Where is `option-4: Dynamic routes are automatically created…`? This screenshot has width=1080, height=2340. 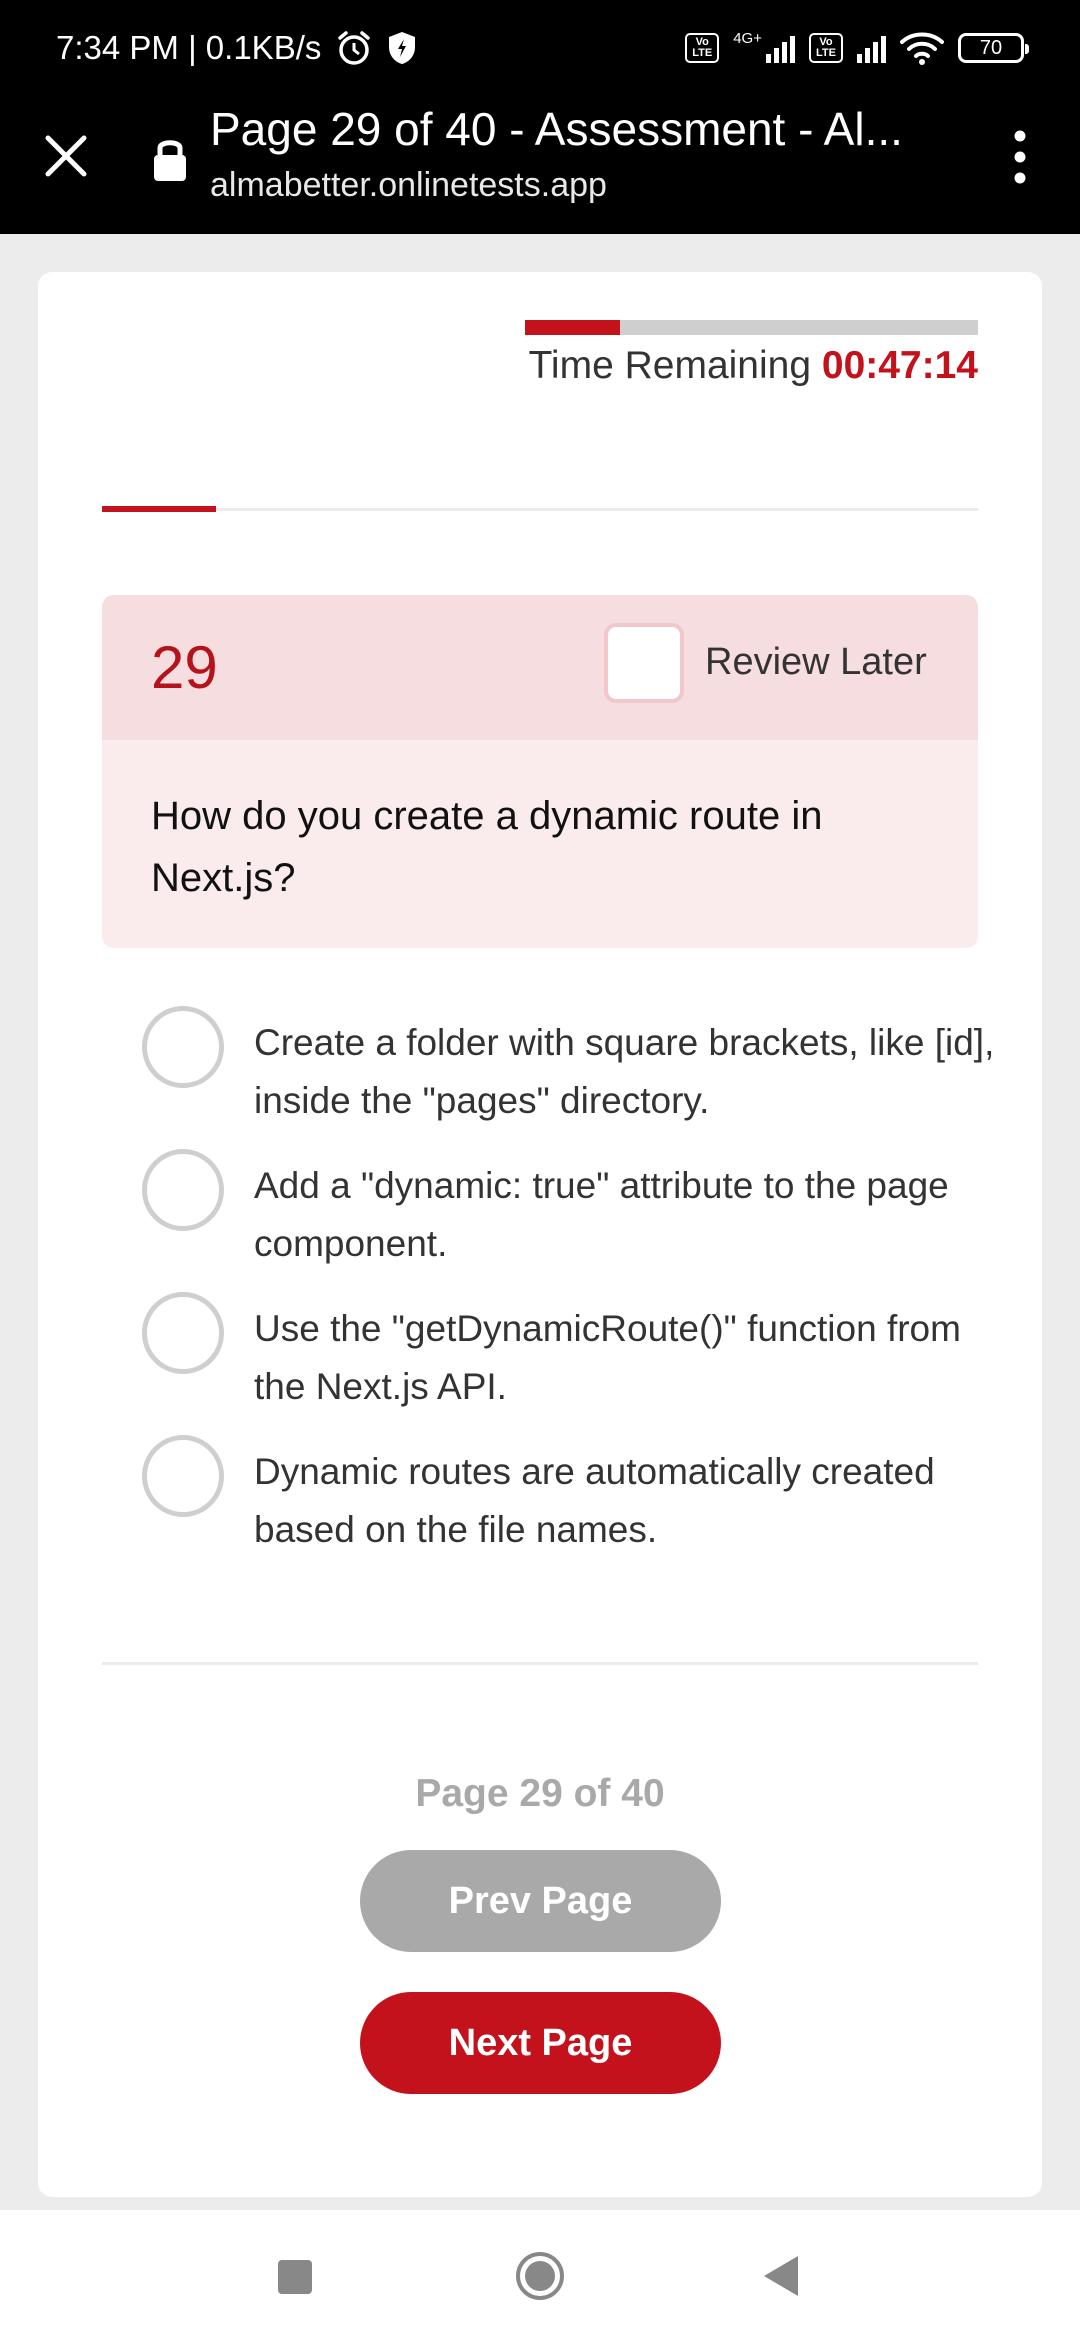
option-4: Dynamic routes are automatically created… is located at coordinates (582, 1495).